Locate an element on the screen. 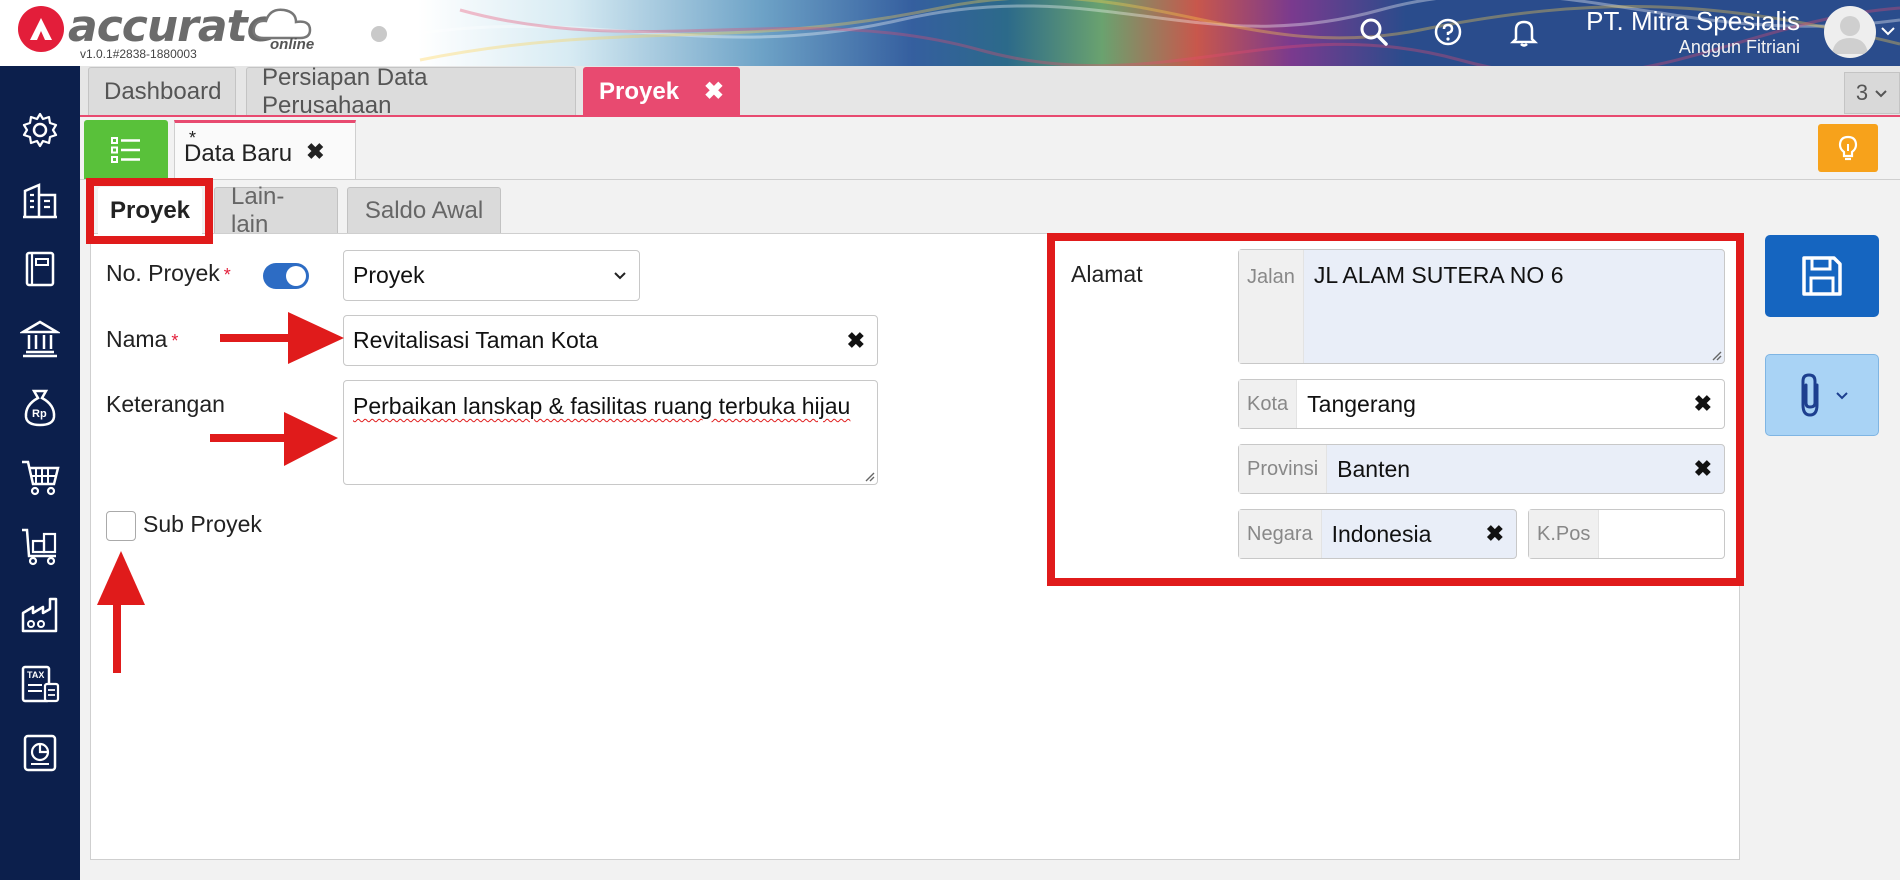 The height and width of the screenshot is (880, 1900). nama-input: Revitalisasi Taman Kota ✖ is located at coordinates (610, 340).